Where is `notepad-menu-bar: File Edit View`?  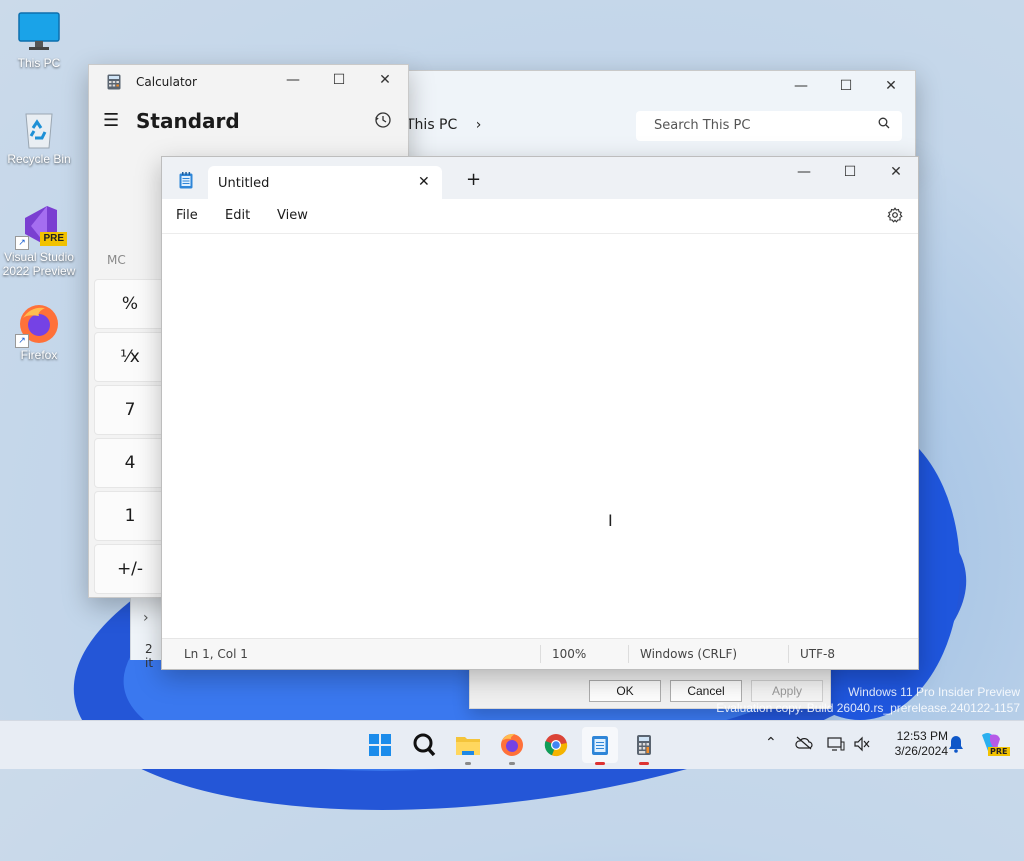 notepad-menu-bar: File Edit View is located at coordinates (540, 216).